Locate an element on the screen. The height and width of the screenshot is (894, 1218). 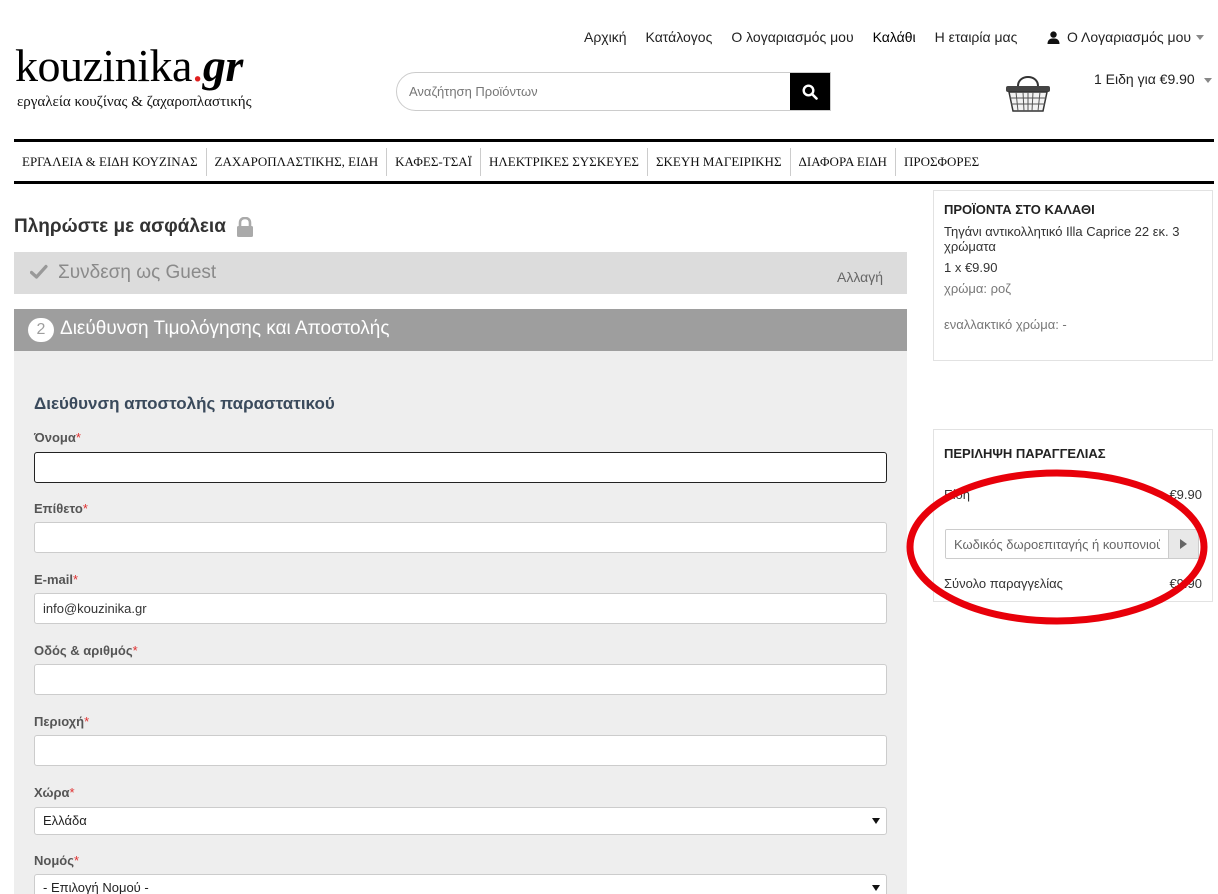
nav-appliances: ΗΛΕΚΤΡΙΚΕΣ ΣΥΣΚΕΥΕΣ is located at coordinates (564, 161).